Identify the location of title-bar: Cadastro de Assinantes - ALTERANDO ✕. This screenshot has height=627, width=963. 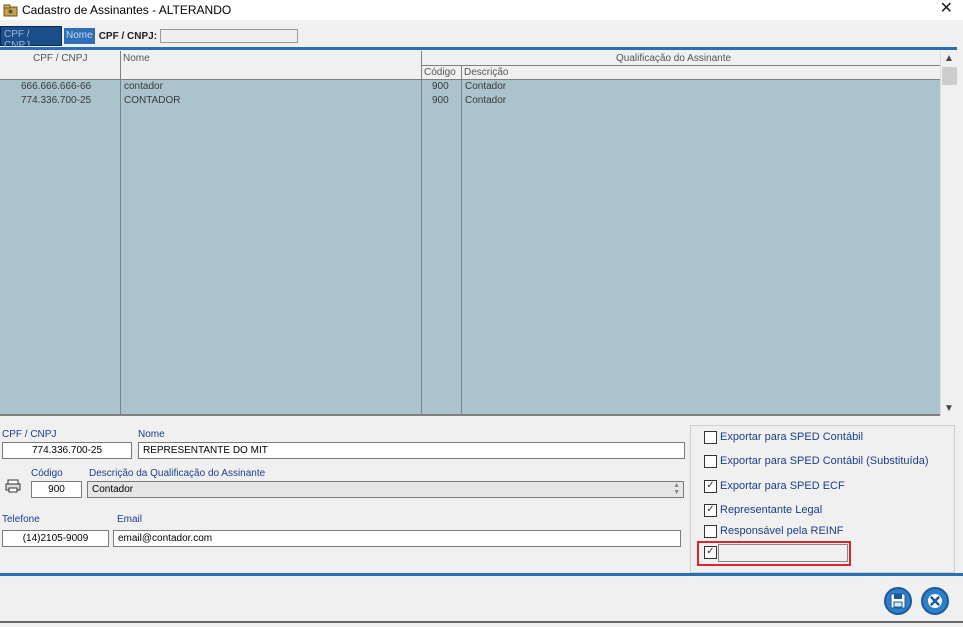
(481, 10).